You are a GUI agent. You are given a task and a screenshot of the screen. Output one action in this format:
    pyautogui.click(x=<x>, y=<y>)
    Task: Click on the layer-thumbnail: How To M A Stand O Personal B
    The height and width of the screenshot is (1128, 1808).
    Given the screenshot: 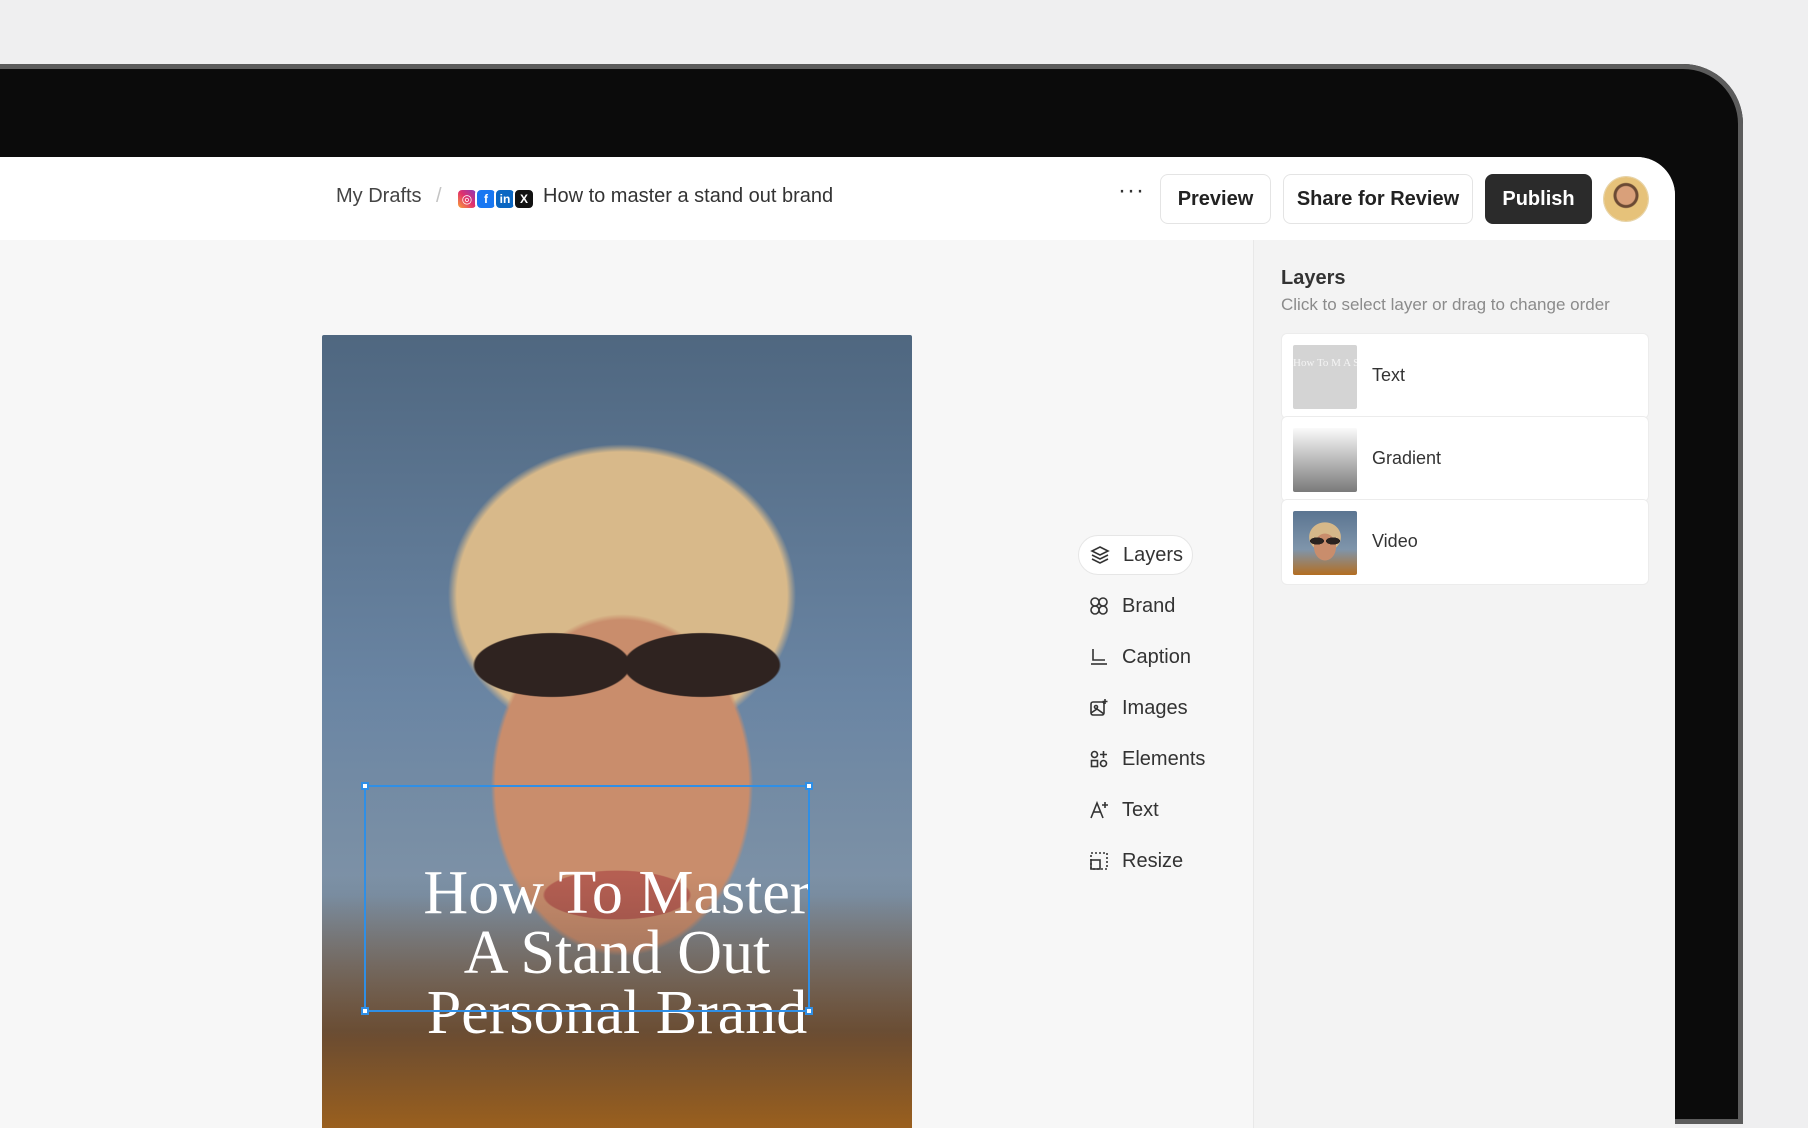 What is the action you would take?
    pyautogui.click(x=1325, y=377)
    